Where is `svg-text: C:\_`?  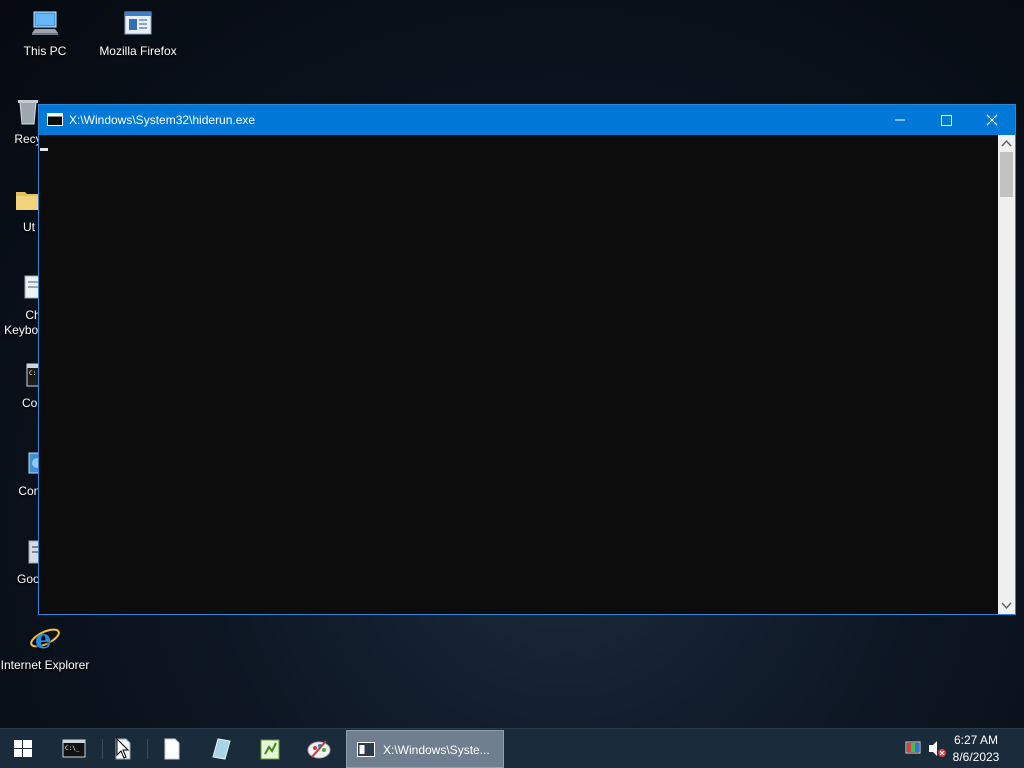
svg-text: C:\_ is located at coordinates (72, 748).